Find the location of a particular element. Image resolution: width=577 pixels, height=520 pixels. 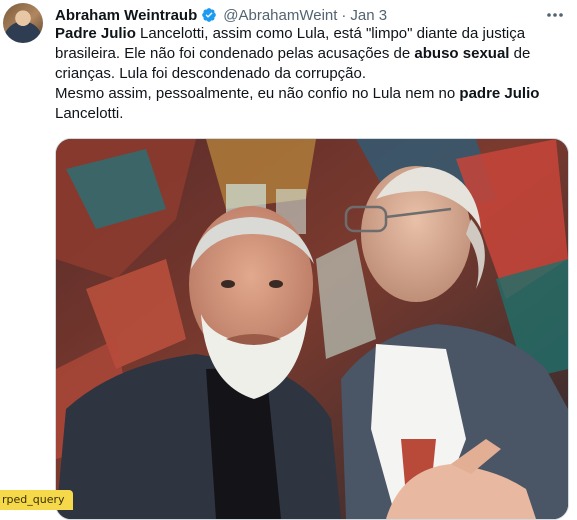

overlay-tag: rped_query is located at coordinates (36, 500).